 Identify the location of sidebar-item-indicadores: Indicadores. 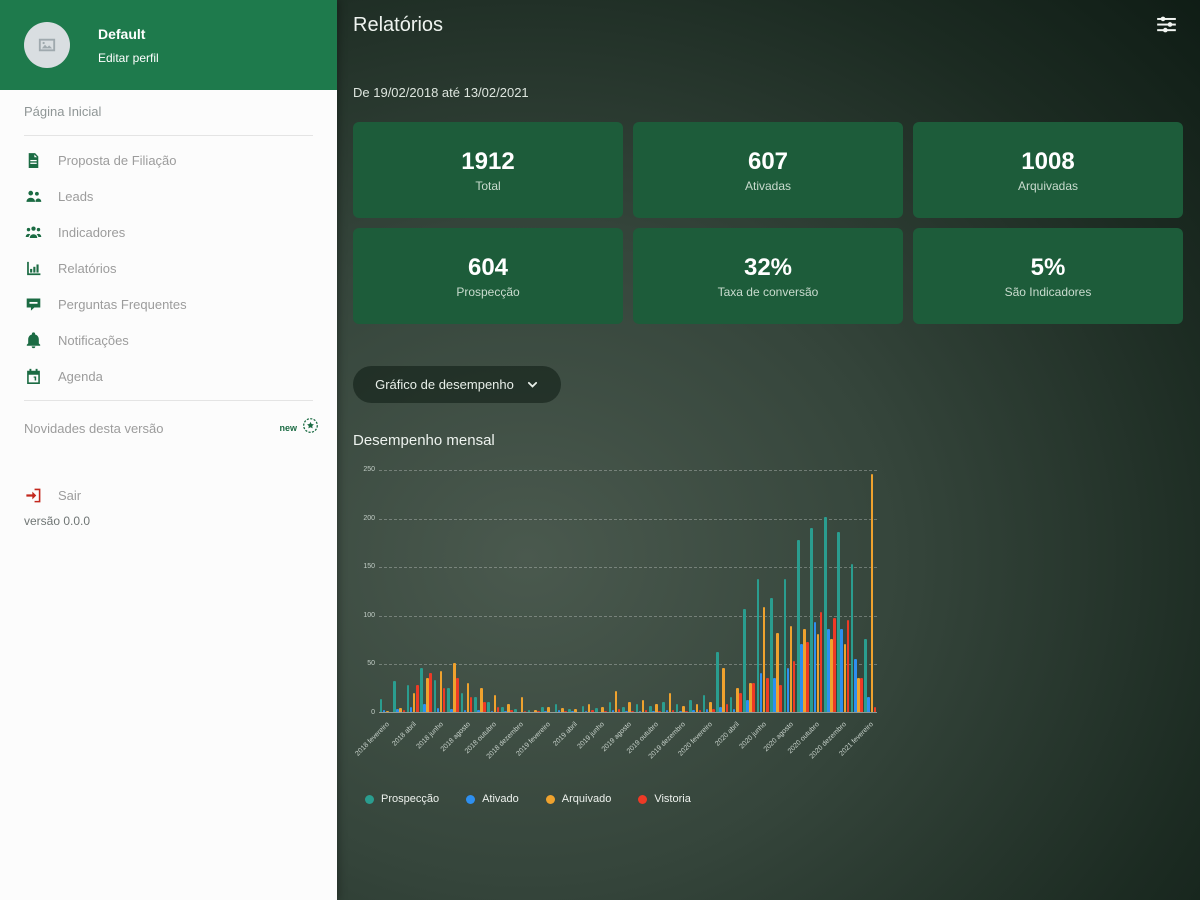
(168, 232).